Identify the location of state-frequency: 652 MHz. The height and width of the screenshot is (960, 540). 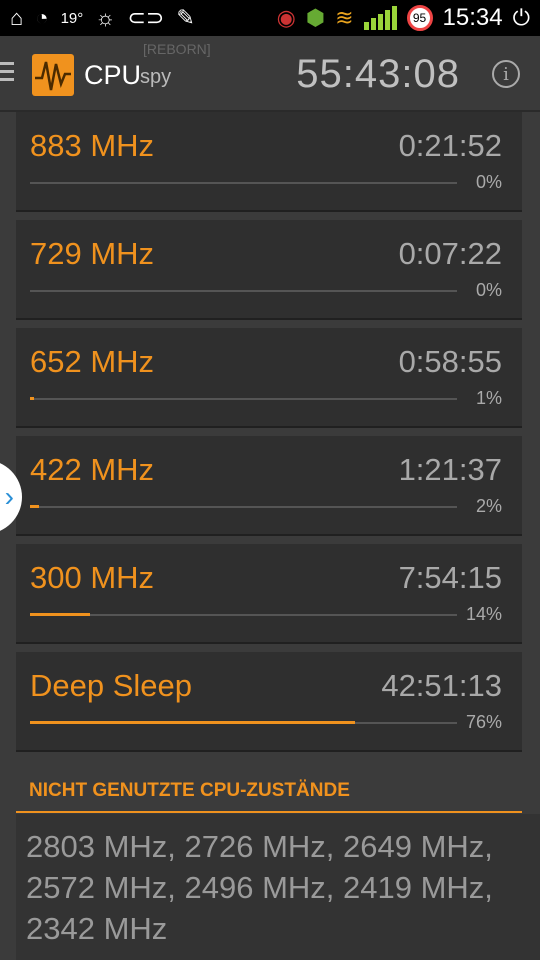
(92, 361).